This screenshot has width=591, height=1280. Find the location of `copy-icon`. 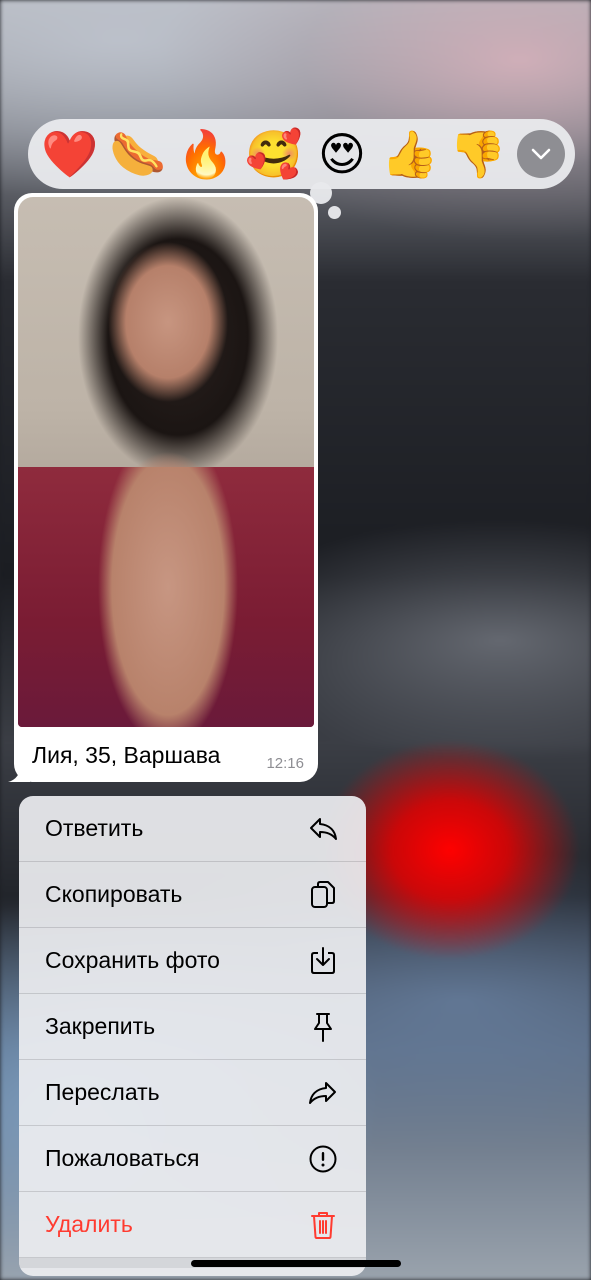

copy-icon is located at coordinates (323, 895).